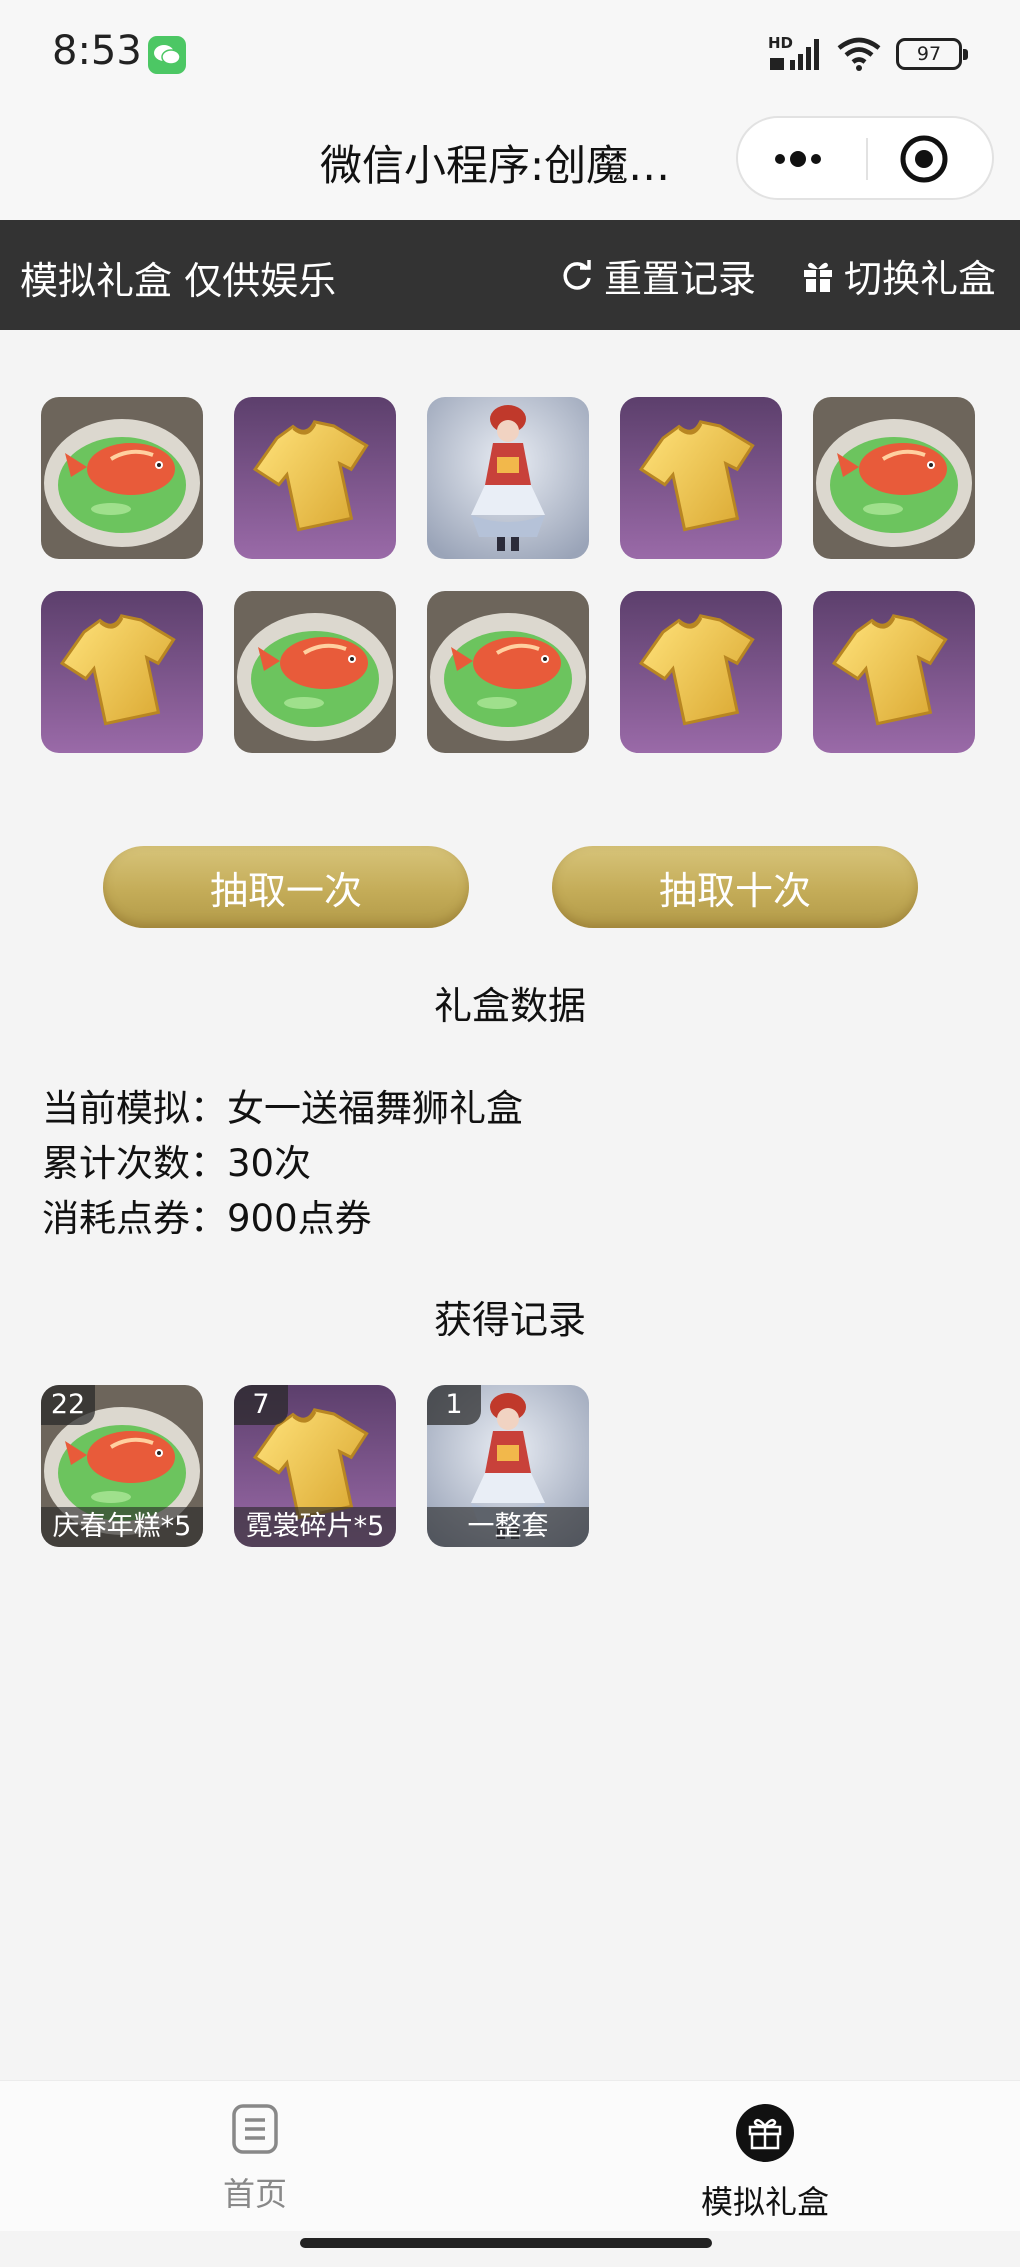 The height and width of the screenshot is (2267, 1020). What do you see at coordinates (122, 1466) in the screenshot?
I see `record-item: 22 庆春年糕*5` at bounding box center [122, 1466].